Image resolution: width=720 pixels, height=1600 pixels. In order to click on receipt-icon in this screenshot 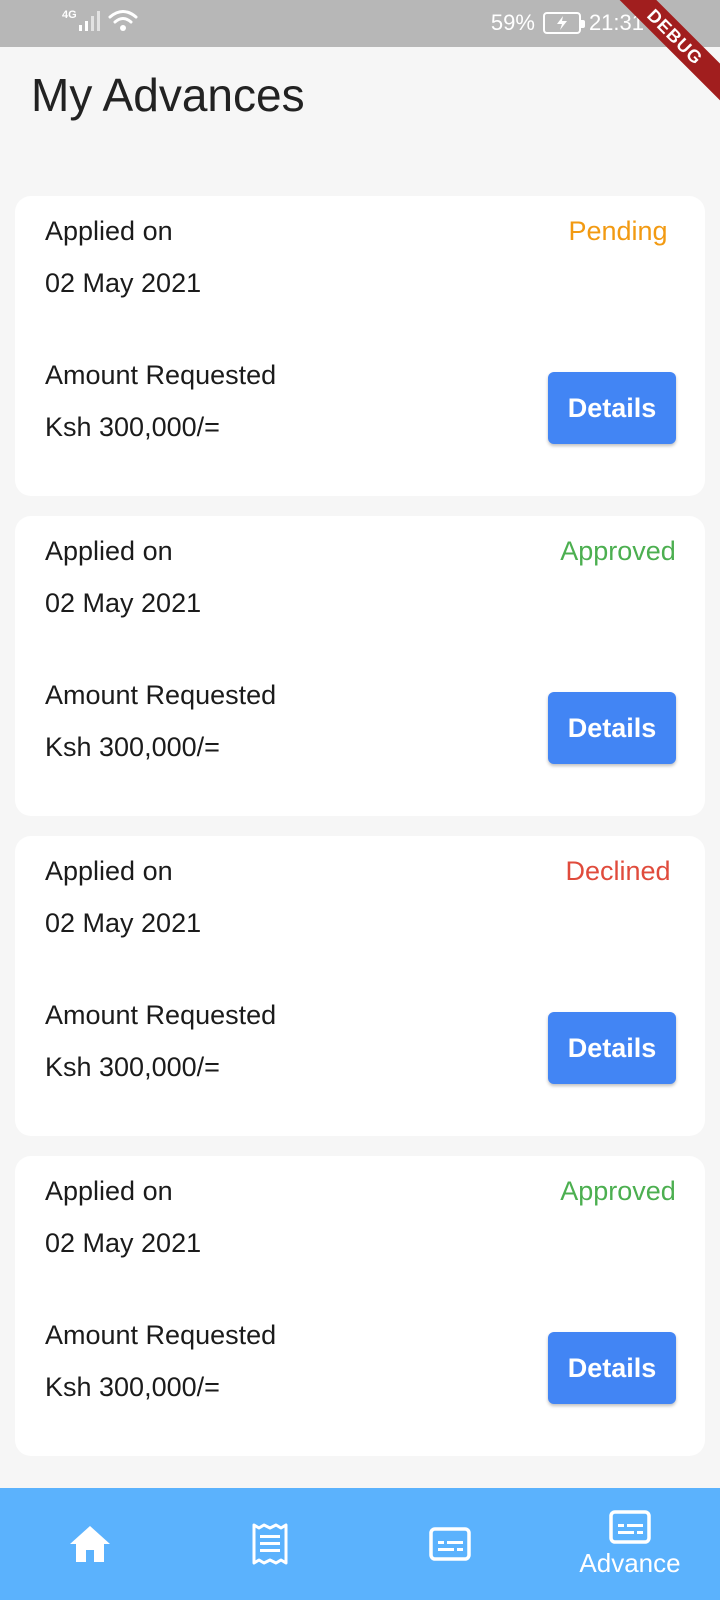, I will do `click(270, 1544)`.